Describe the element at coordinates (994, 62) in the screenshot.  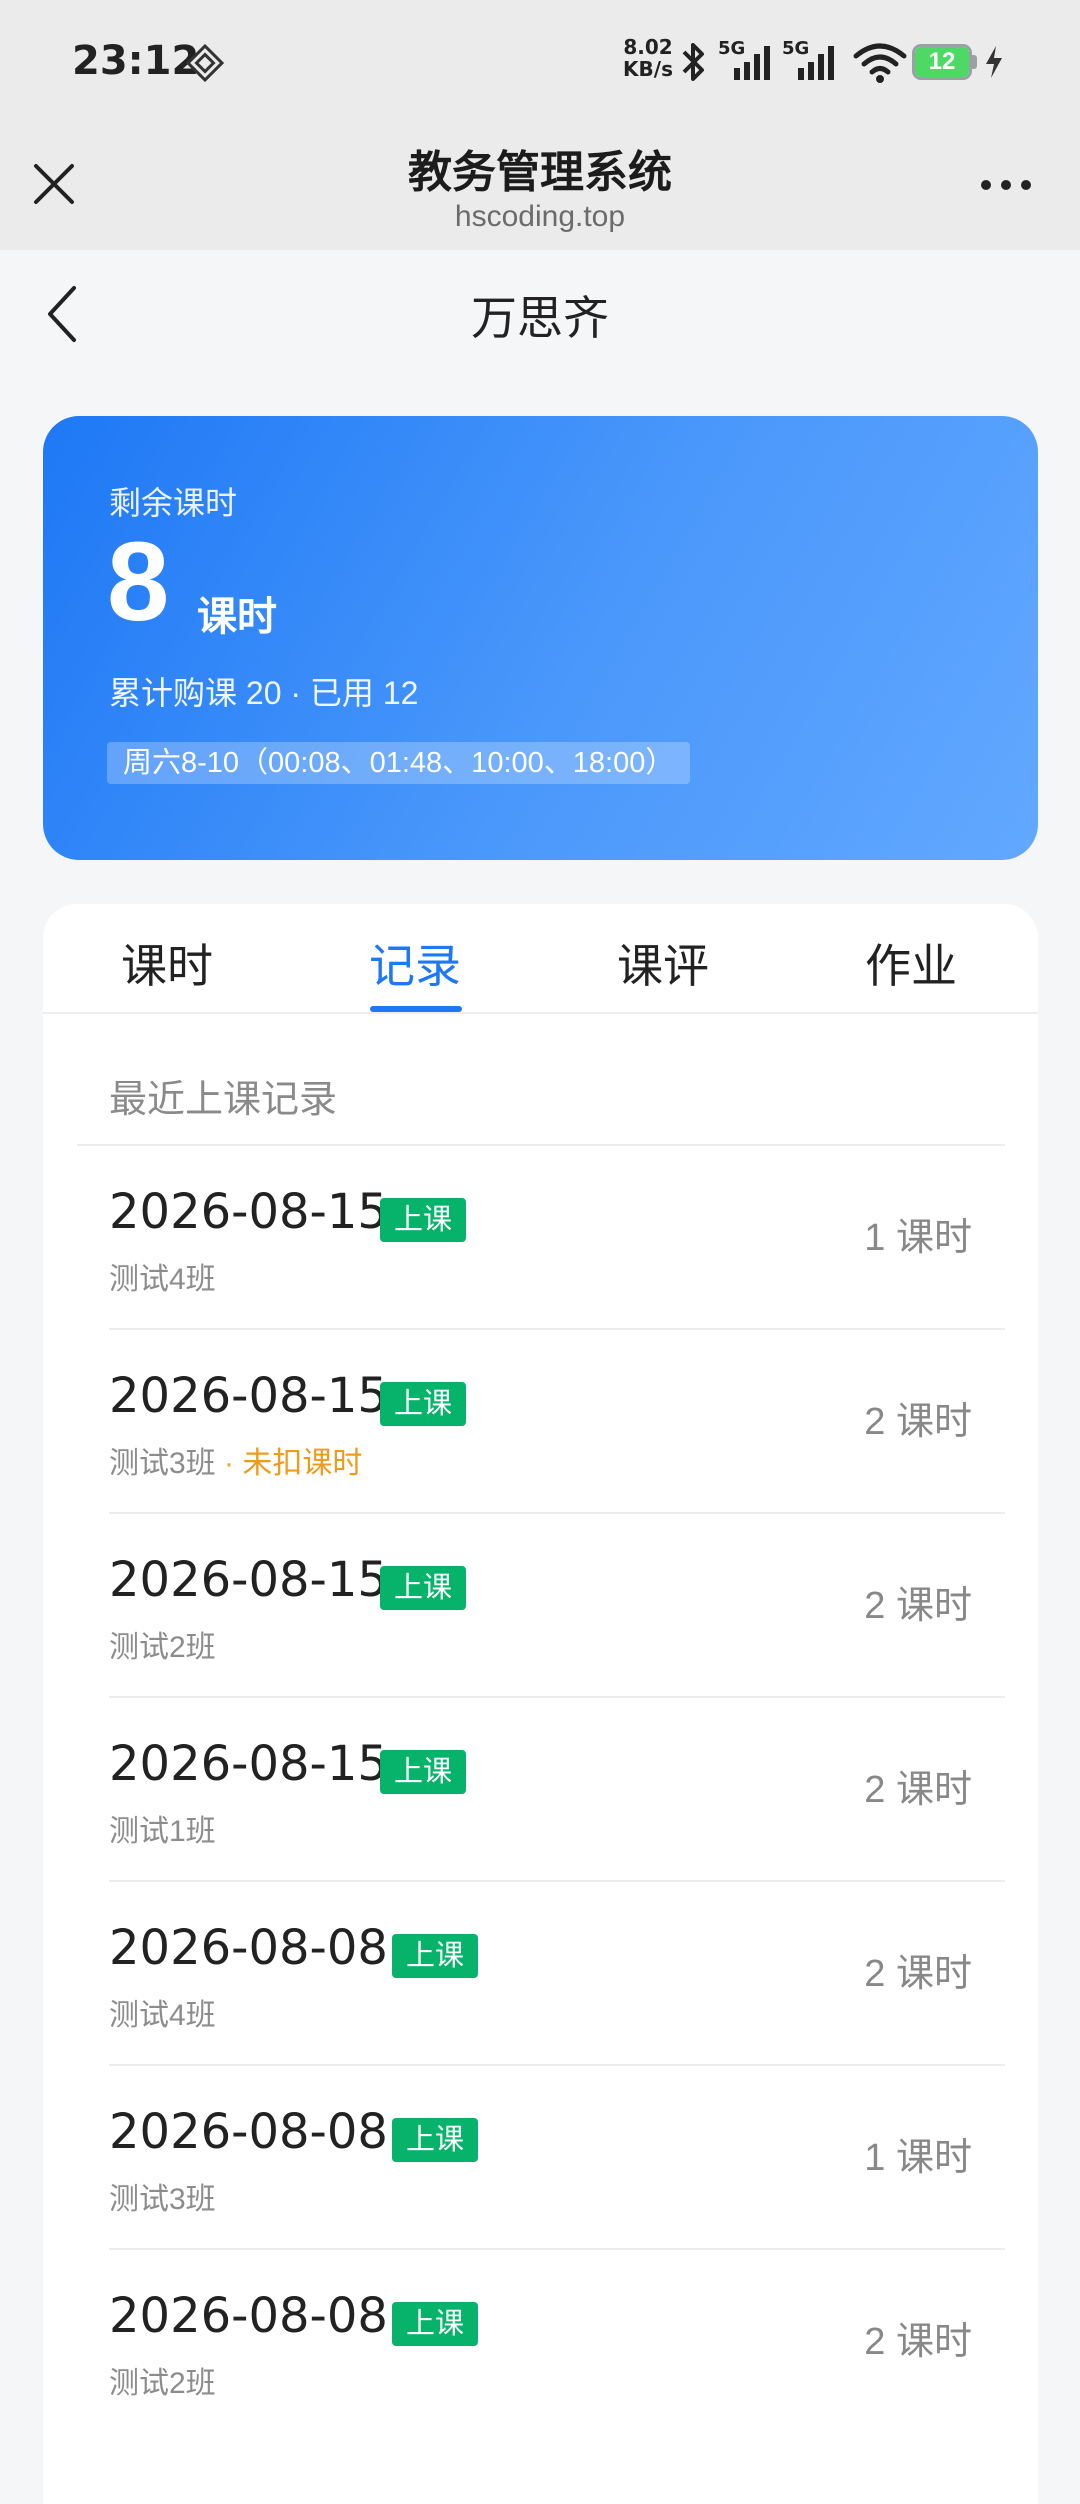
I see `charging-bolt-icon` at that location.